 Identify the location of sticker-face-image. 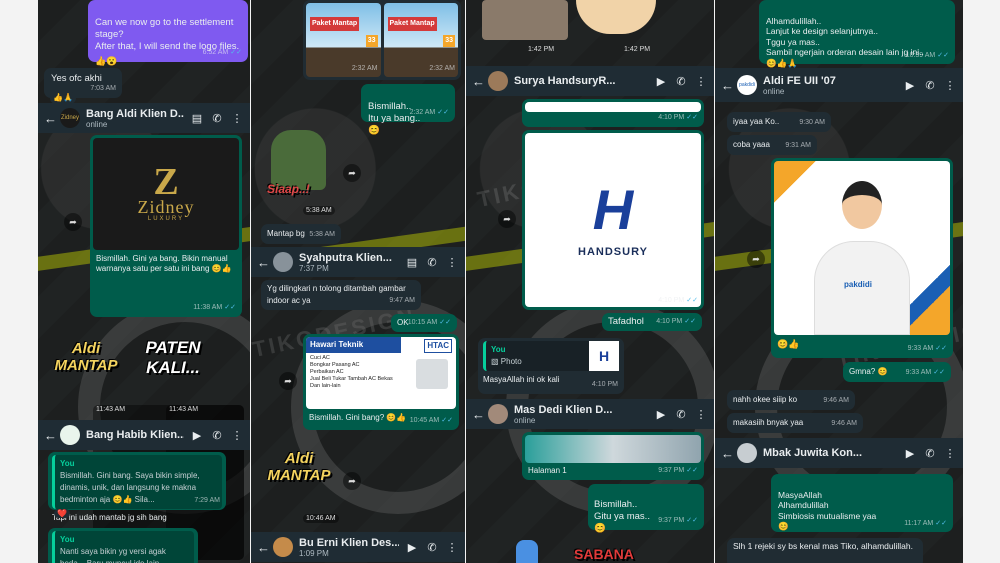
(616, 17).